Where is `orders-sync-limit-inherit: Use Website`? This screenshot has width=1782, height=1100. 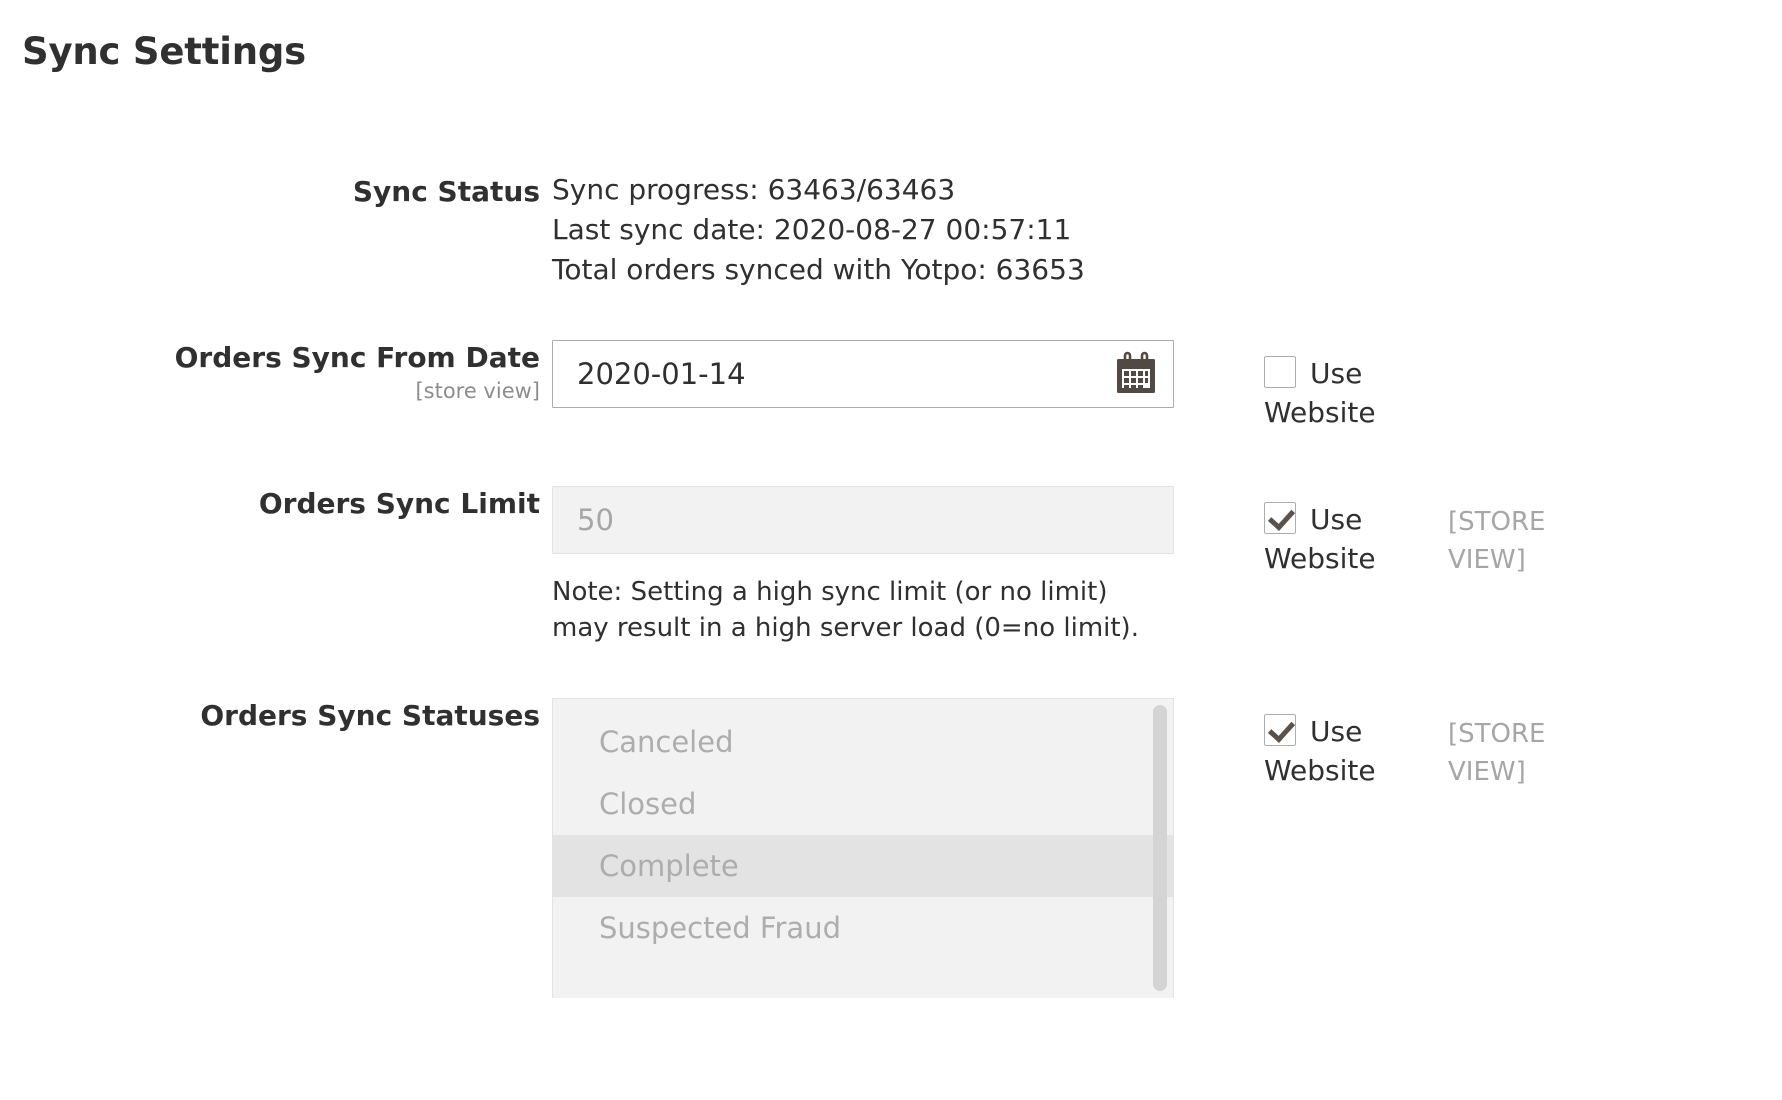 orders-sync-limit-inherit: Use Website is located at coordinates (1354, 539).